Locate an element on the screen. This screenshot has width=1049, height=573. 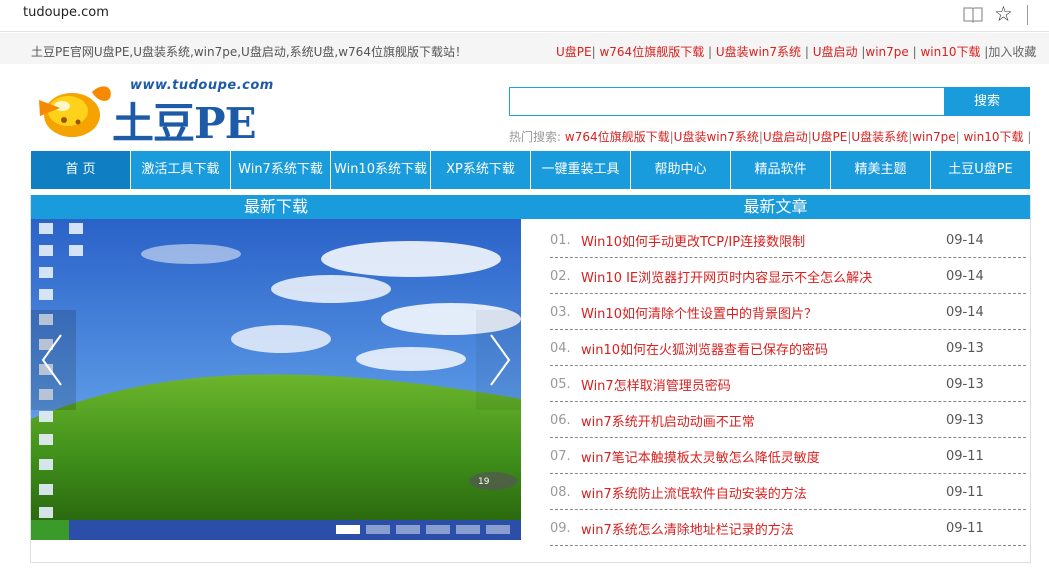
top-link-upan-pe: U盘PE is located at coordinates (574, 52).